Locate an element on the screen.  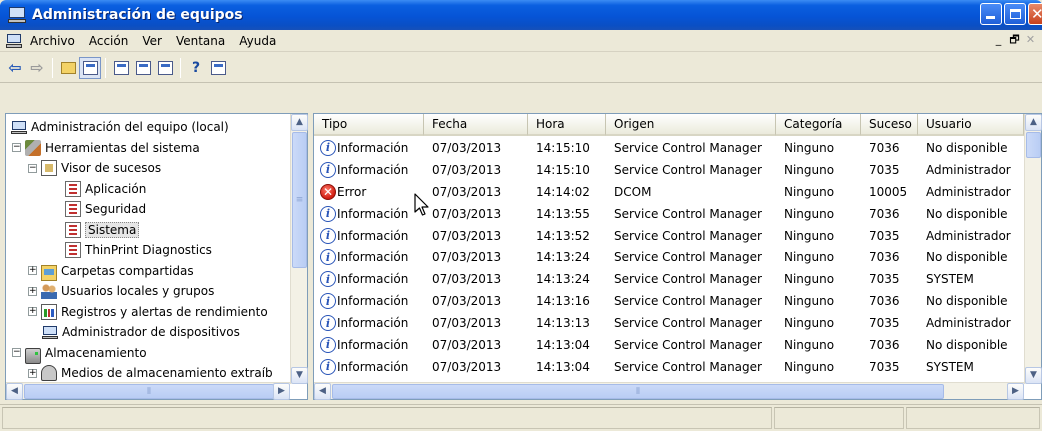
child-close-button: ✕ is located at coordinates (1030, 40).